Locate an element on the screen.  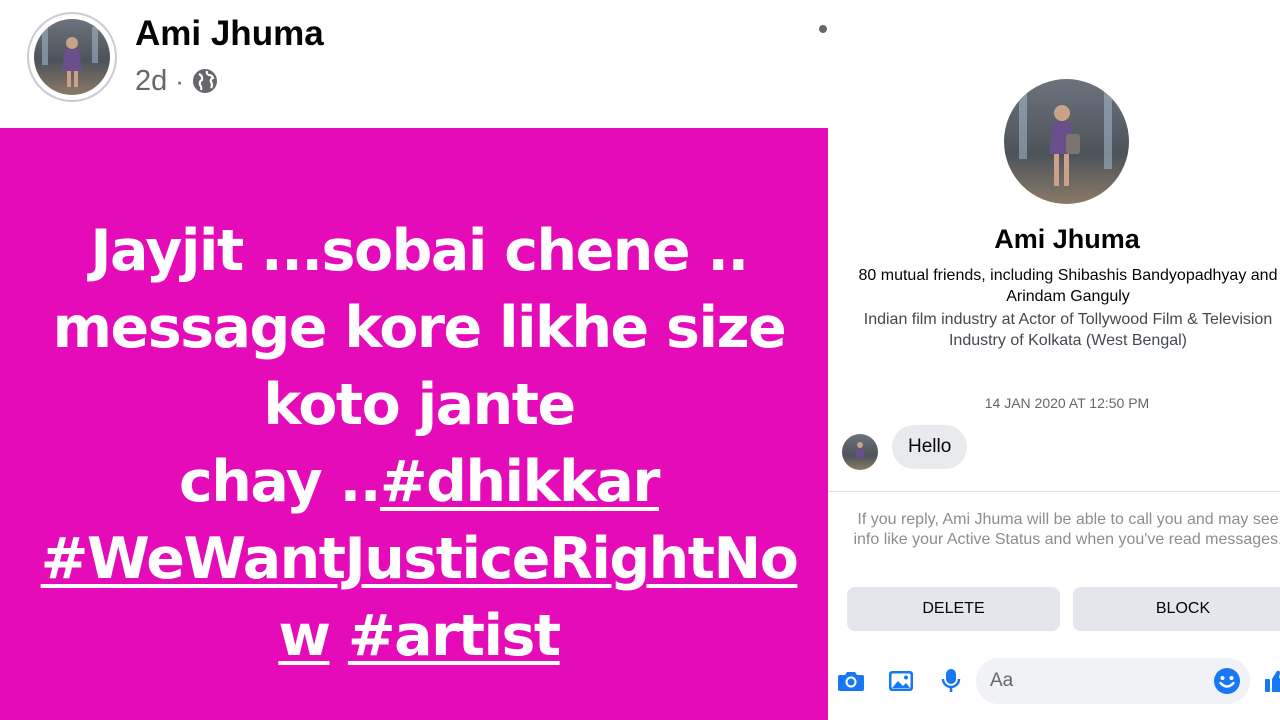
hashtag-wewantjustice: #WeWantJusticeRightNo is located at coordinates (420, 559).